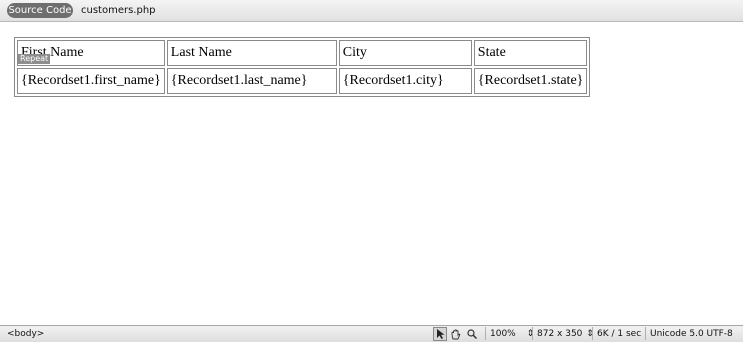 This screenshot has width=743, height=342. Describe the element at coordinates (91, 81) in the screenshot. I see `cell-first-name: {Recordset1.first_name}` at that location.